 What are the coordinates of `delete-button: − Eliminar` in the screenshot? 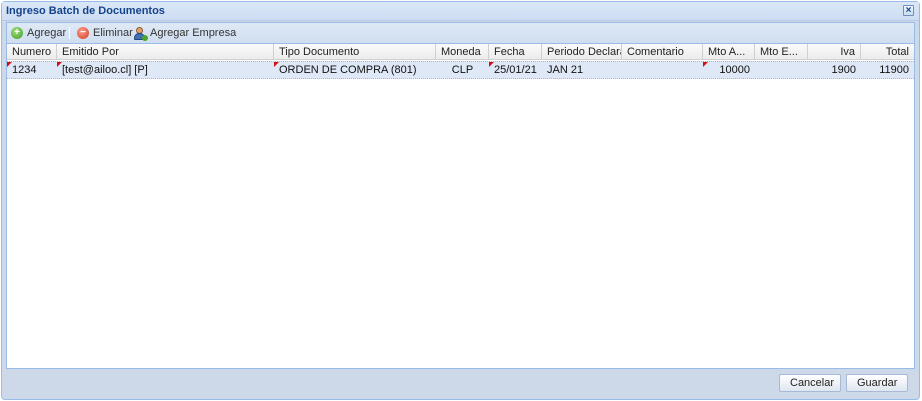 It's located at (105, 33).